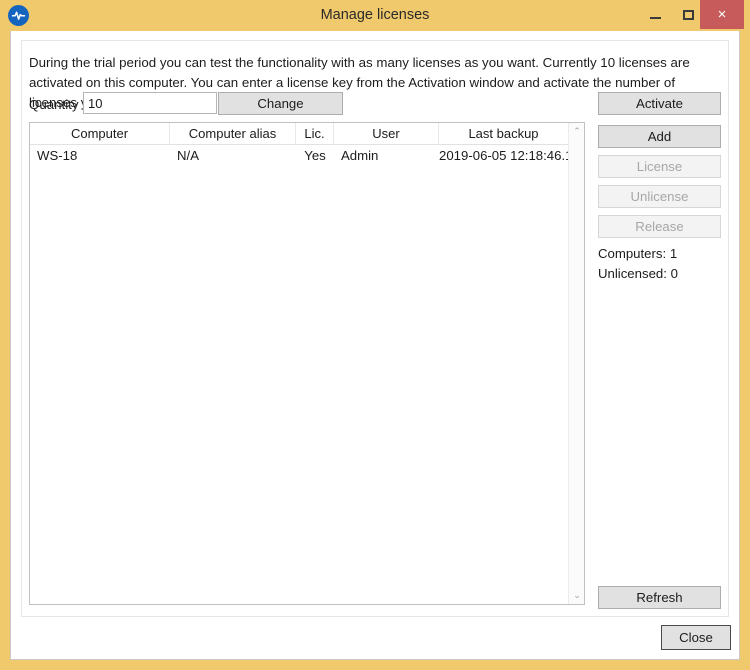 The width and height of the screenshot is (750, 670). What do you see at coordinates (150, 103) in the screenshot?
I see `quantity-input` at bounding box center [150, 103].